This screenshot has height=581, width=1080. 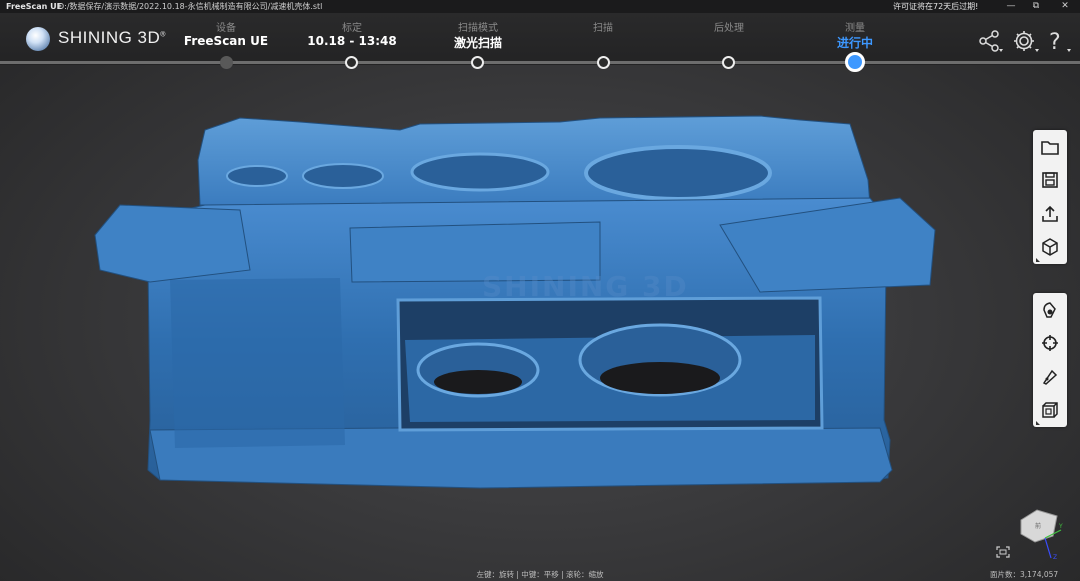 I want to click on export-button, so click(x=1050, y=214).